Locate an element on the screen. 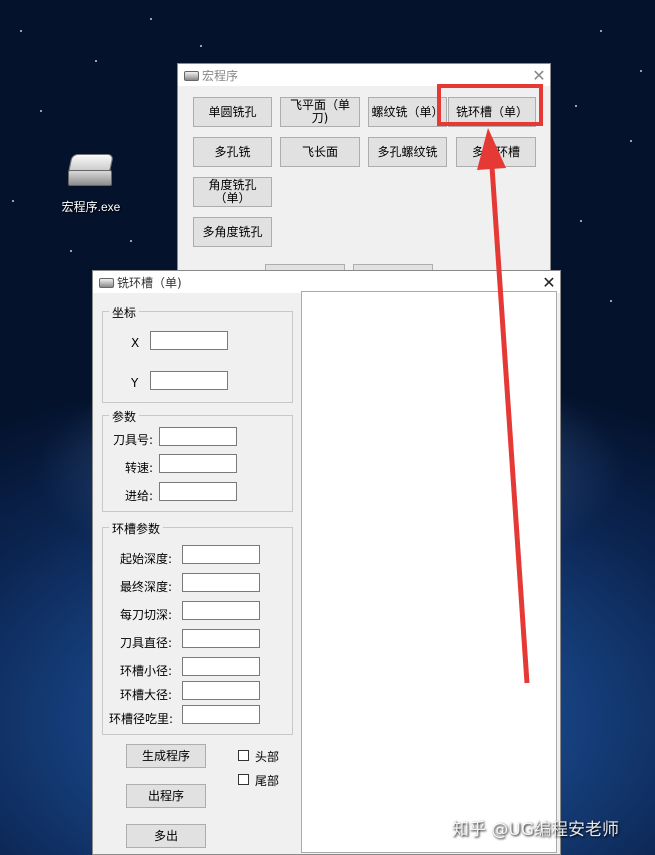 This screenshot has width=655, height=855. tool-diameter-label: 刀具直径: is located at coordinates (146, 643).